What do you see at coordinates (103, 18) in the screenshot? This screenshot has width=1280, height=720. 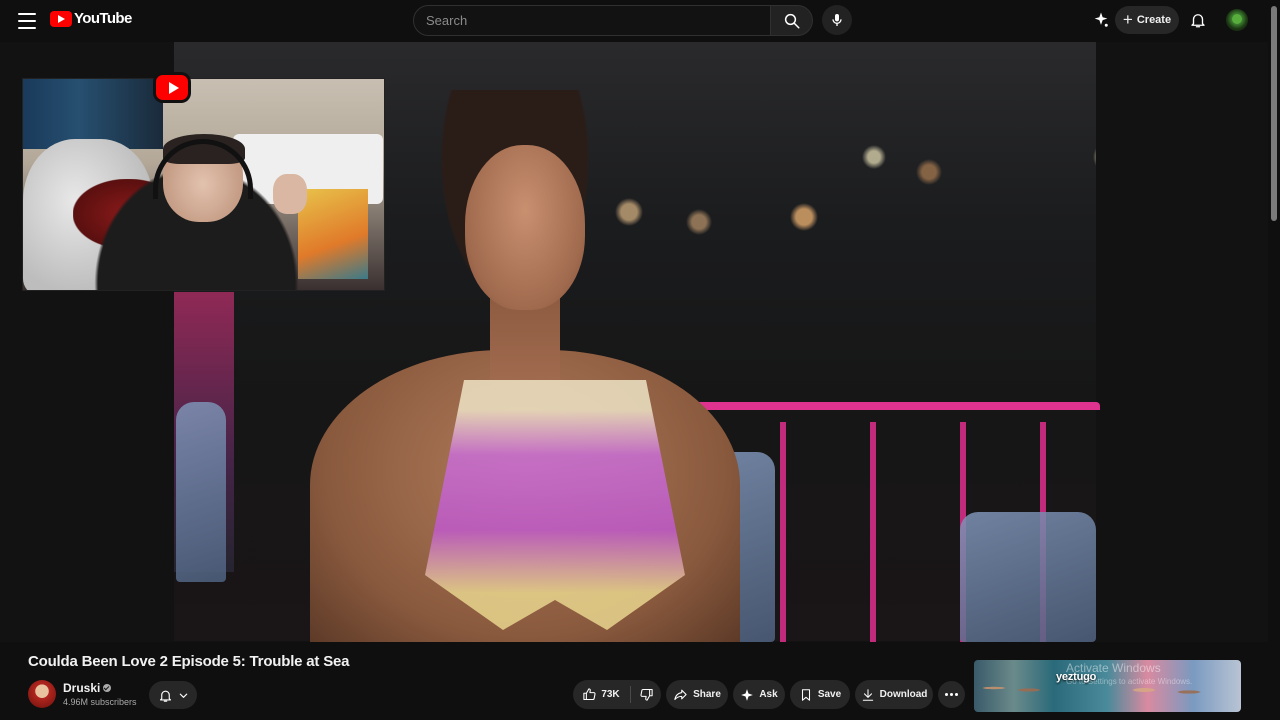 I see `logo-text: YouTube` at bounding box center [103, 18].